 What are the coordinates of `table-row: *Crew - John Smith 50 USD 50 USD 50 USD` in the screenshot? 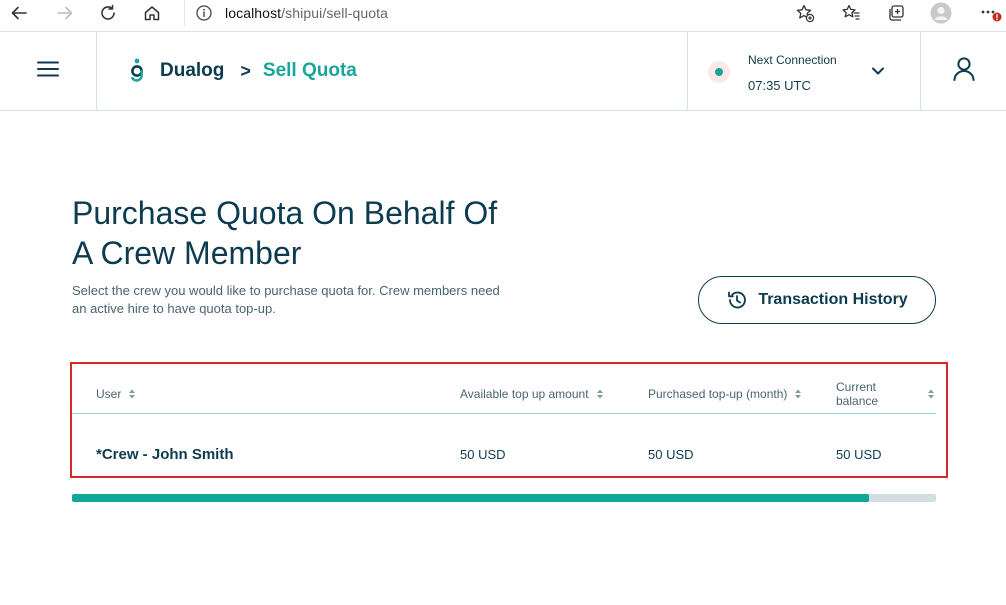 It's located at (504, 454).